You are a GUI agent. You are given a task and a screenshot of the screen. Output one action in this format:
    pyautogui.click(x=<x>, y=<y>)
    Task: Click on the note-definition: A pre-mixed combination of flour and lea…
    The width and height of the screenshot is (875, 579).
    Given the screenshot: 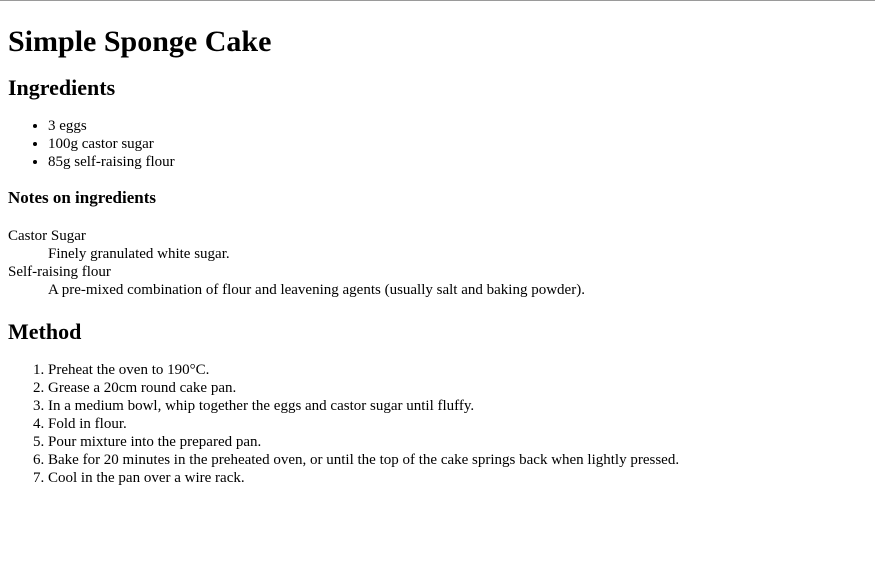 What is the action you would take?
    pyautogui.click(x=316, y=290)
    